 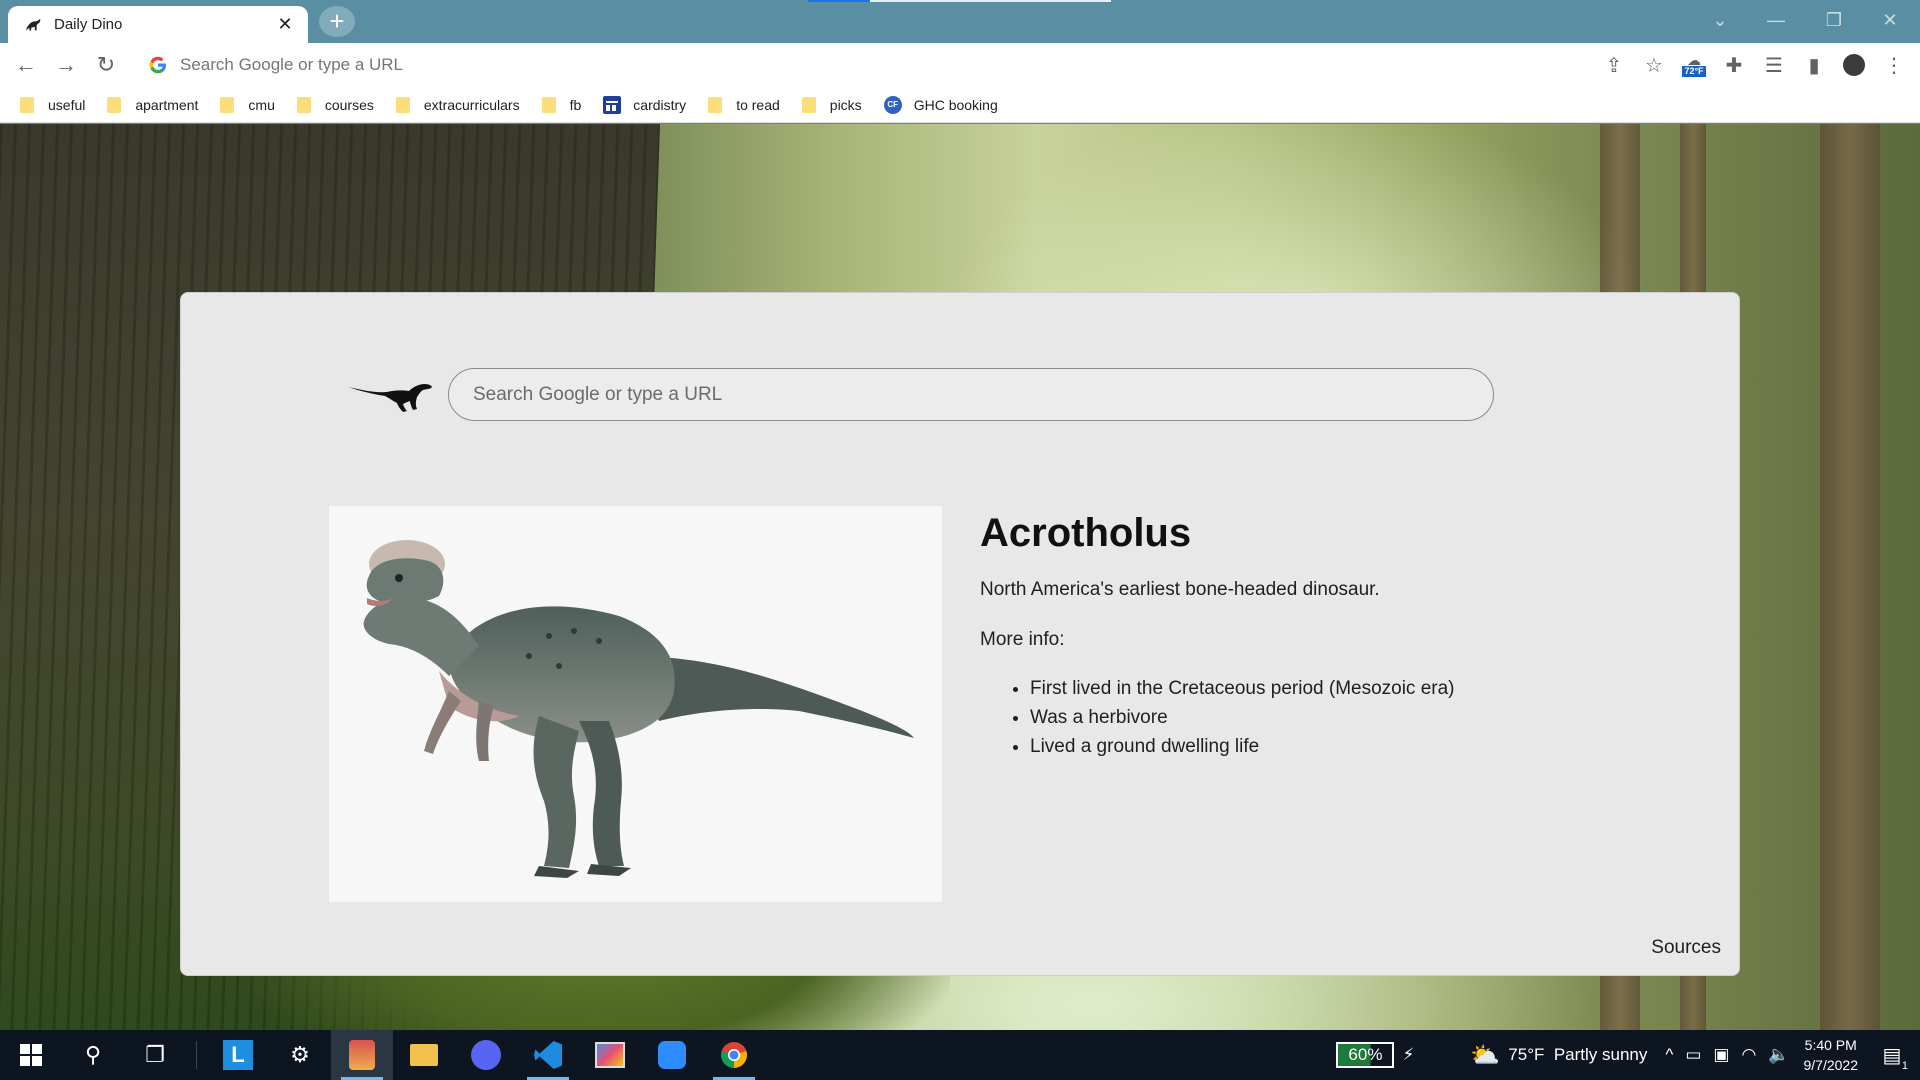 I want to click on snipping-tool-icon, so click(x=362, y=1055).